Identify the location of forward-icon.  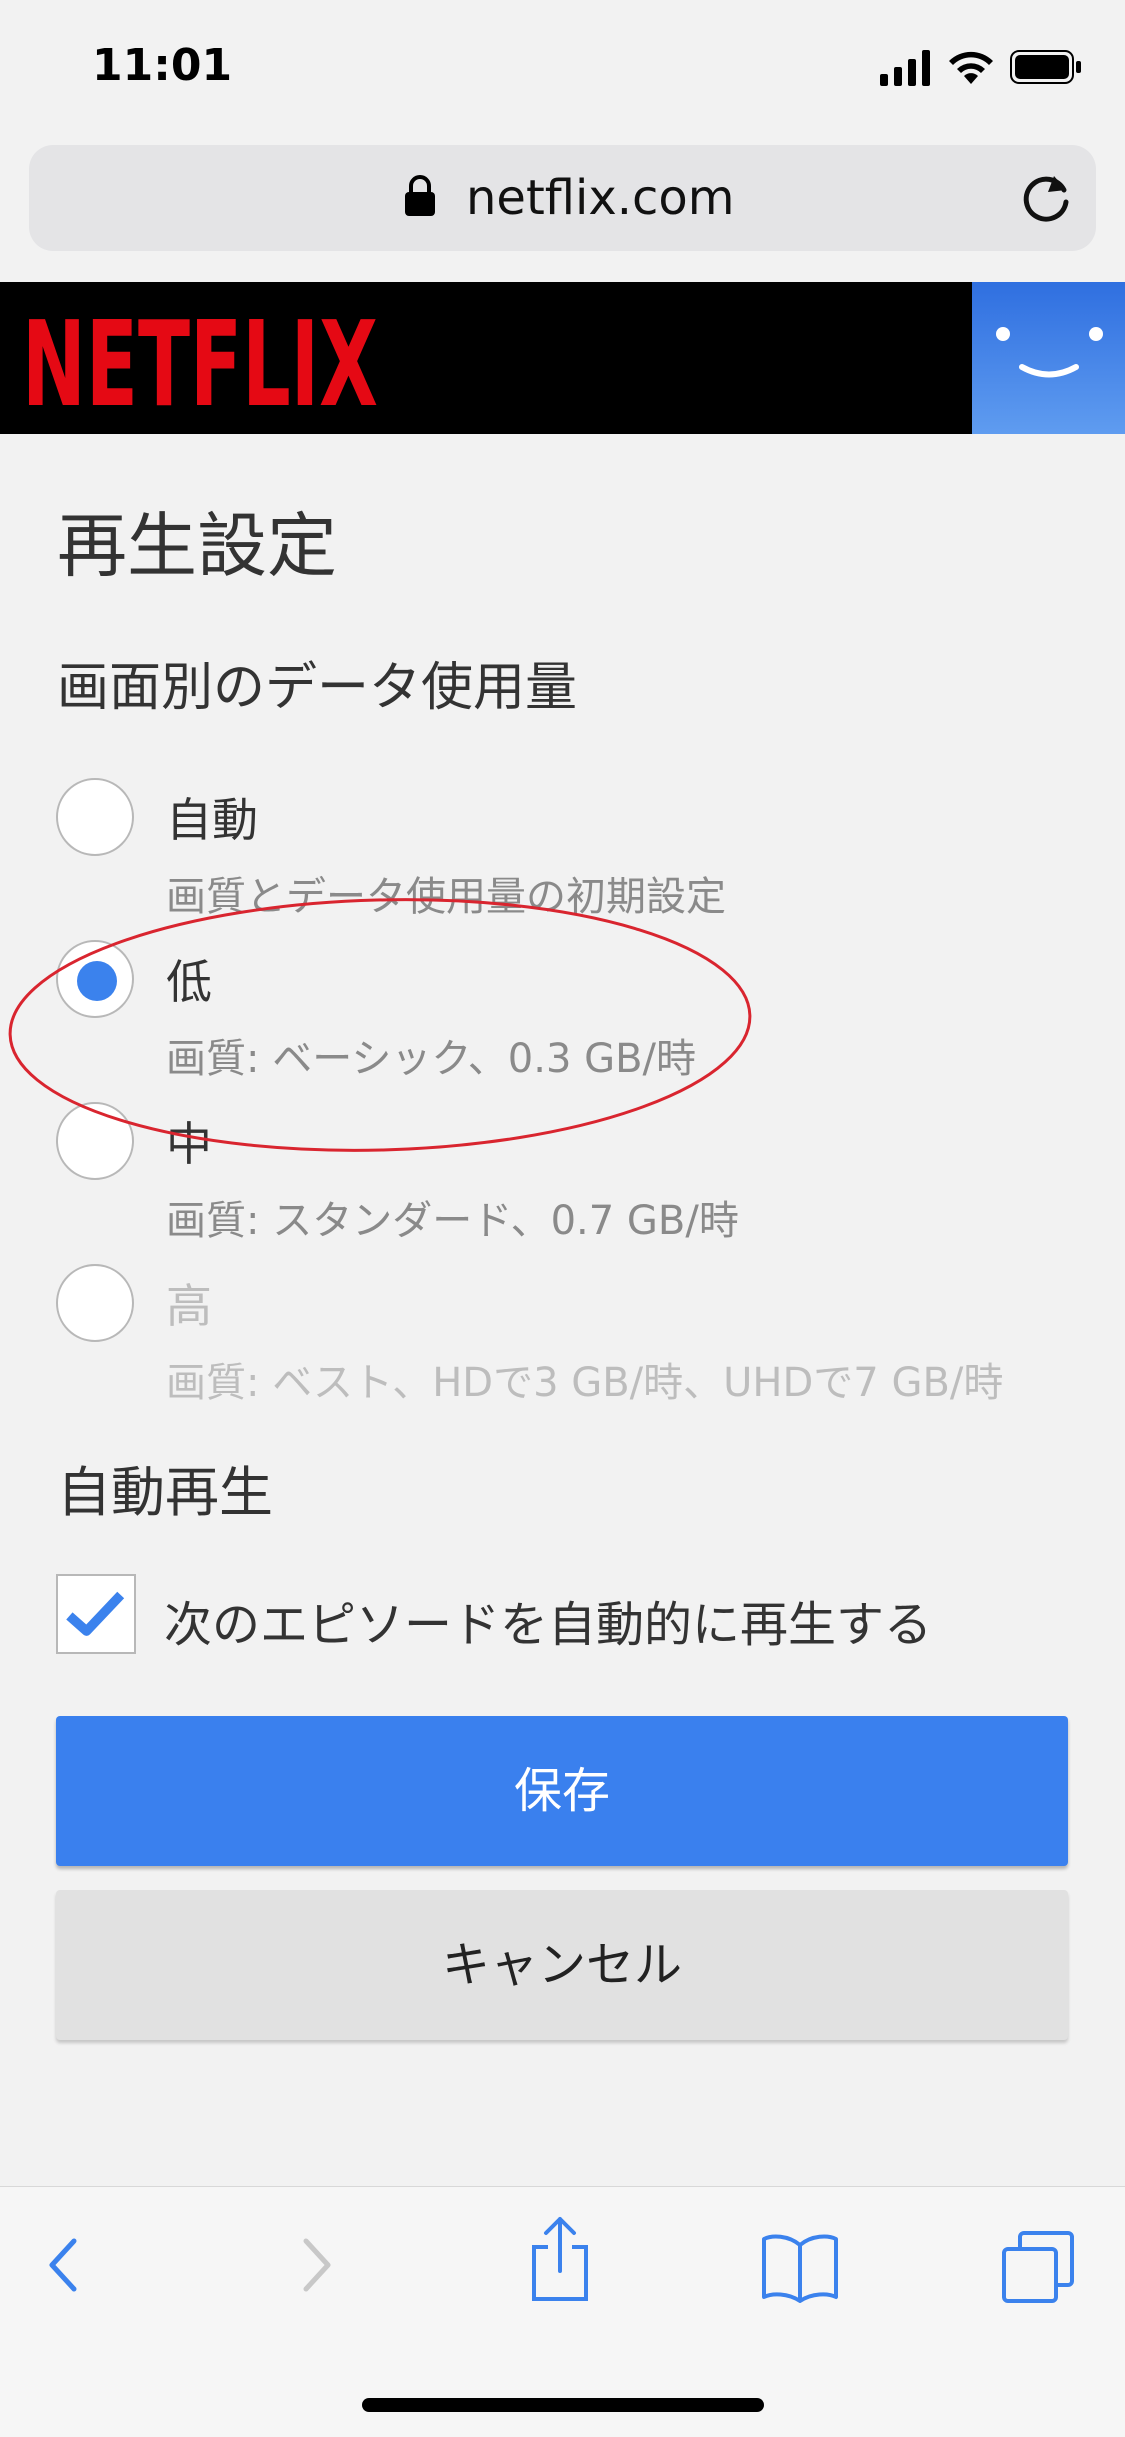
(317, 2265).